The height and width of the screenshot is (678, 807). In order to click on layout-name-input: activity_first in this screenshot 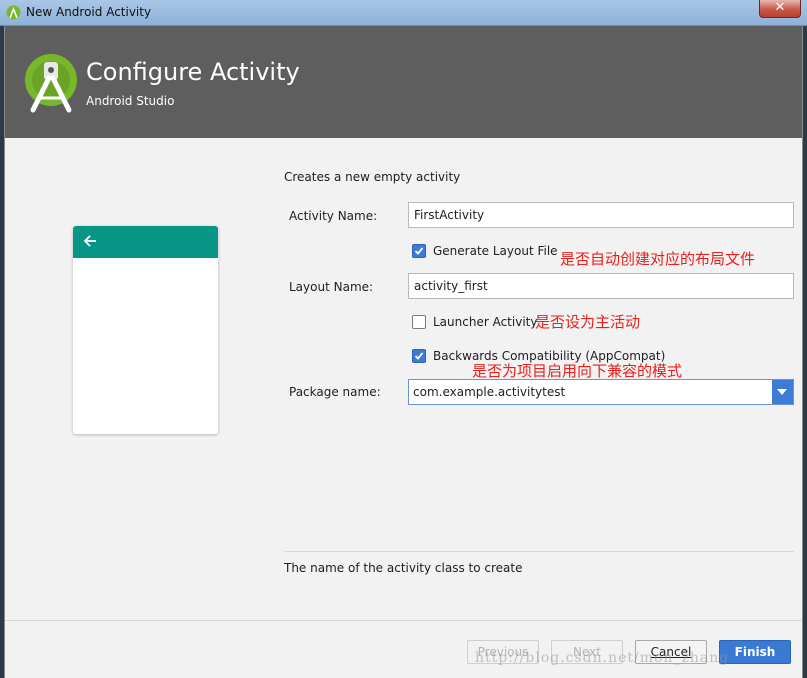, I will do `click(601, 286)`.